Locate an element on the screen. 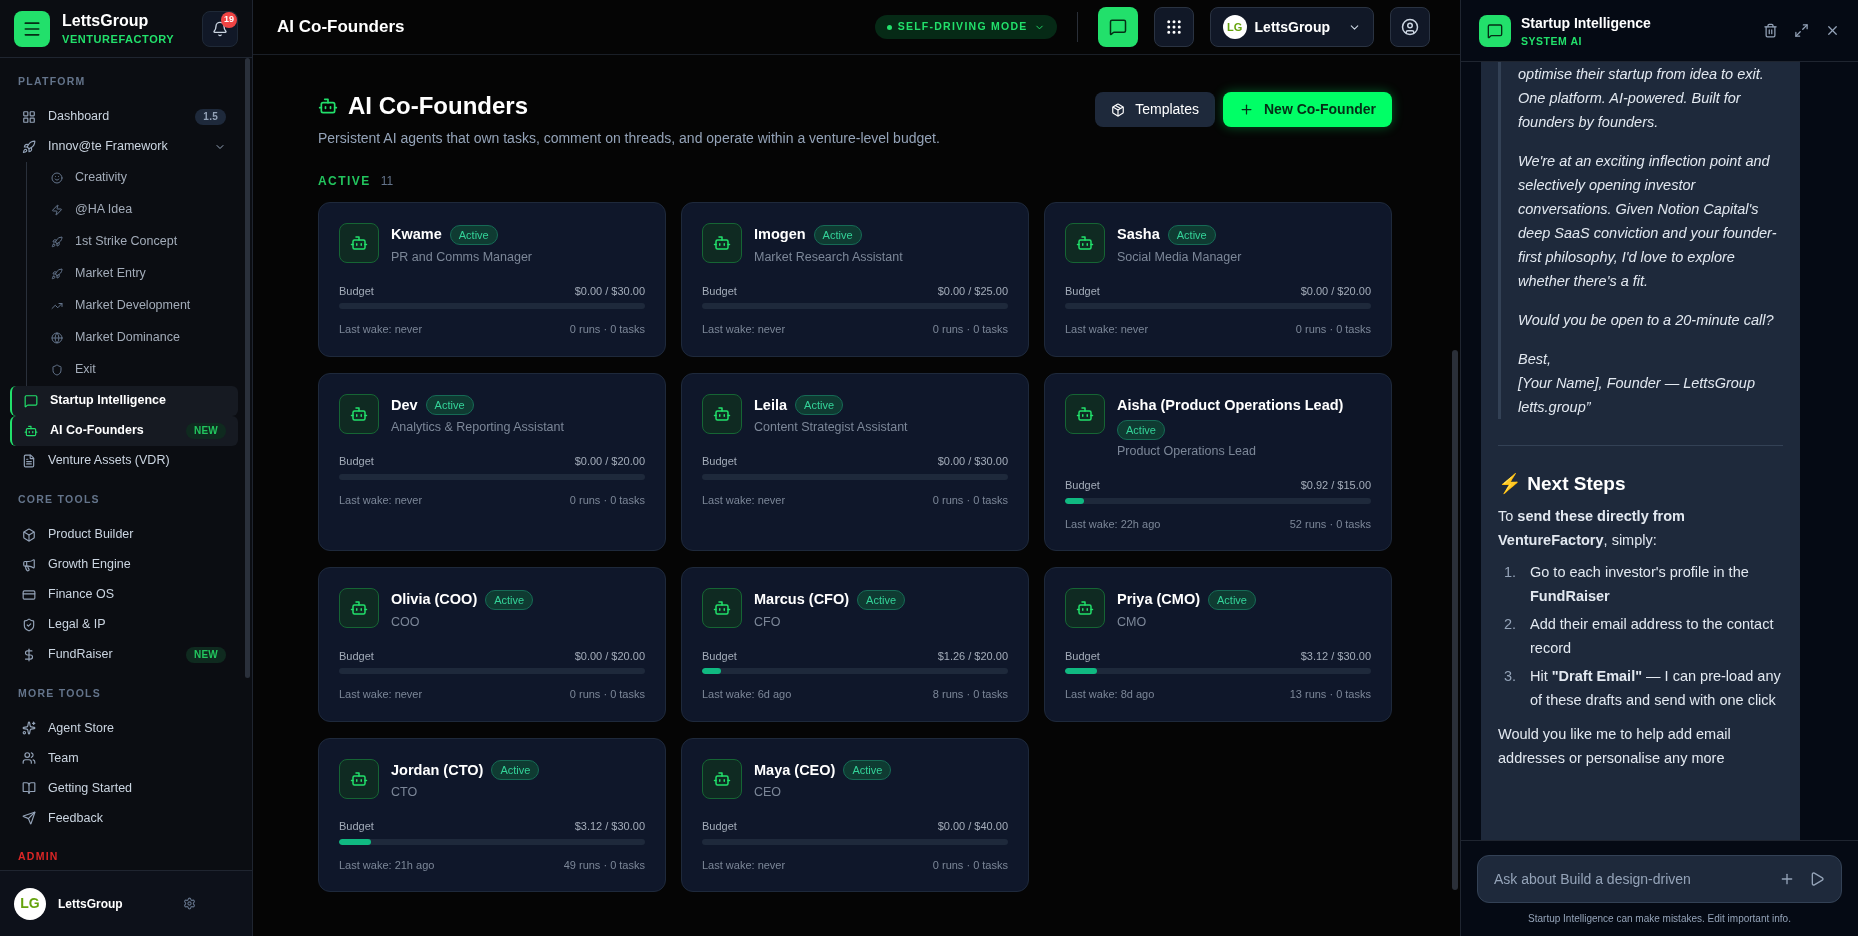 The image size is (1858, 936). agent-card: Imogen Active Market Research Assistant Budget $0.00 / $25.00 Last wake: never 0 runs · 0 tasks is located at coordinates (855, 279).